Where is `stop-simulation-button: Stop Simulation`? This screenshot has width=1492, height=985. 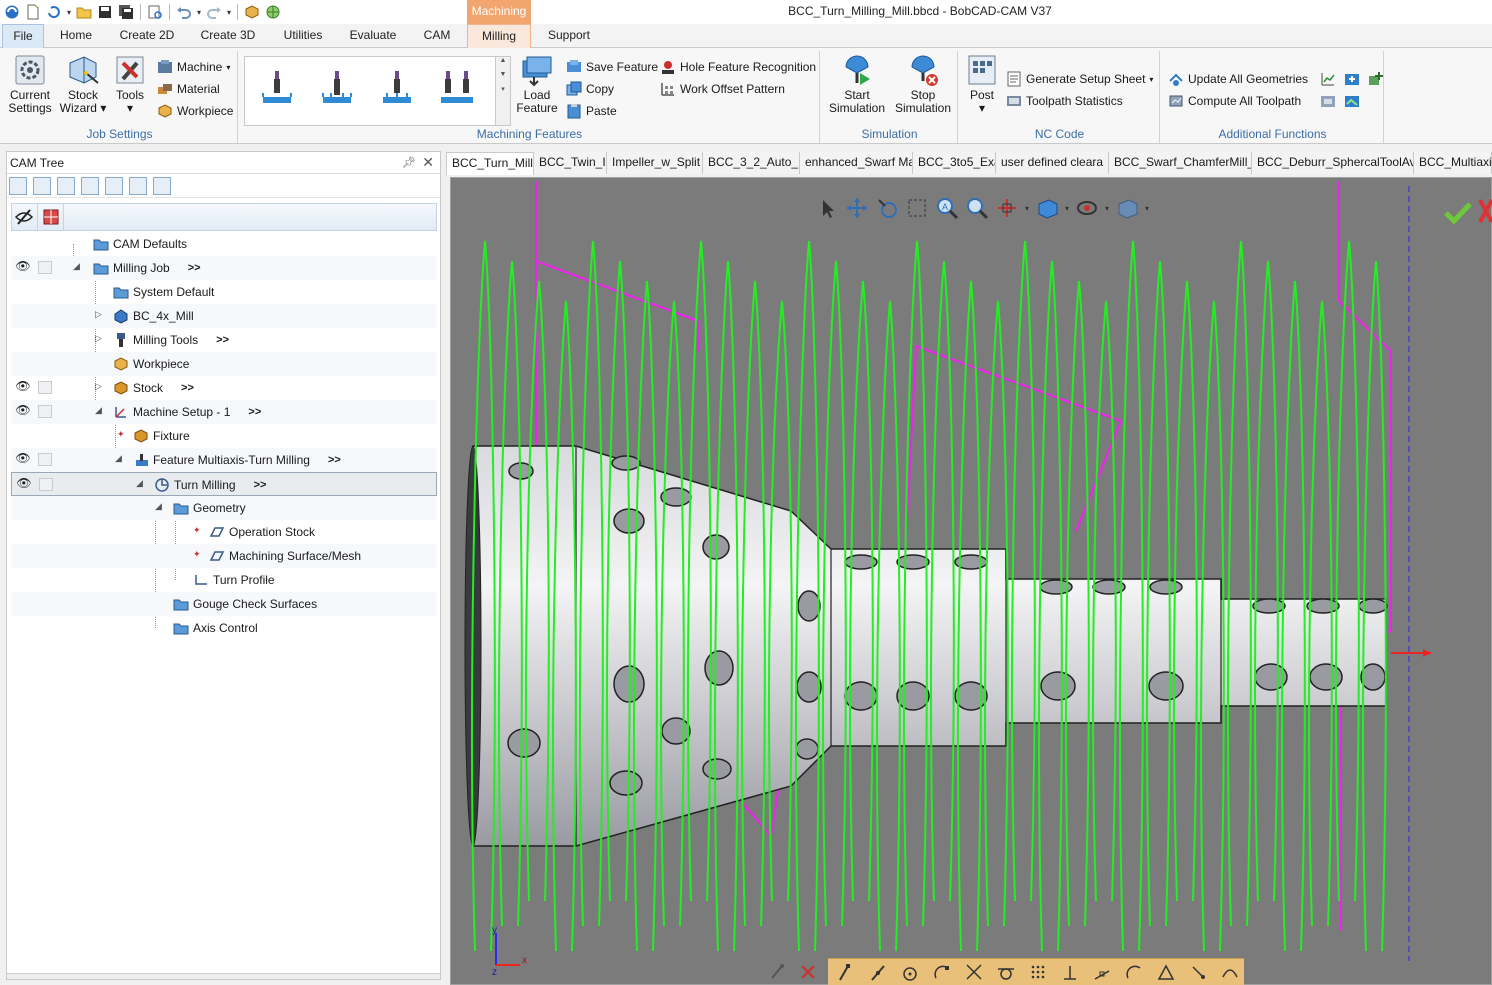
stop-simulation-button: Stop Simulation is located at coordinates (923, 84).